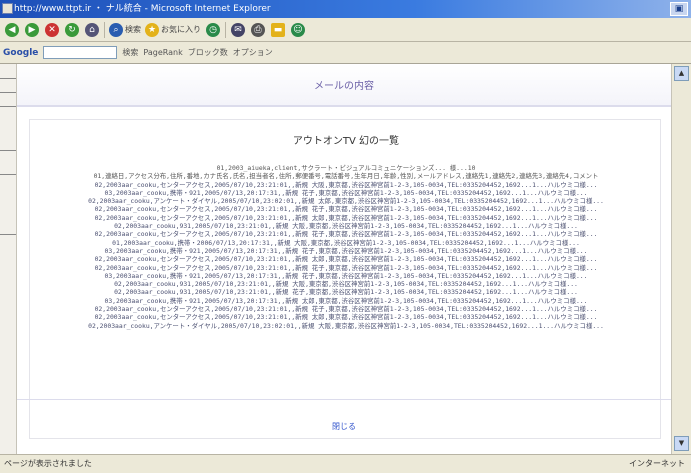 This screenshot has width=691, height=473. Describe the element at coordinates (7, 8) in the screenshot. I see `ie-logo-icon` at that location.